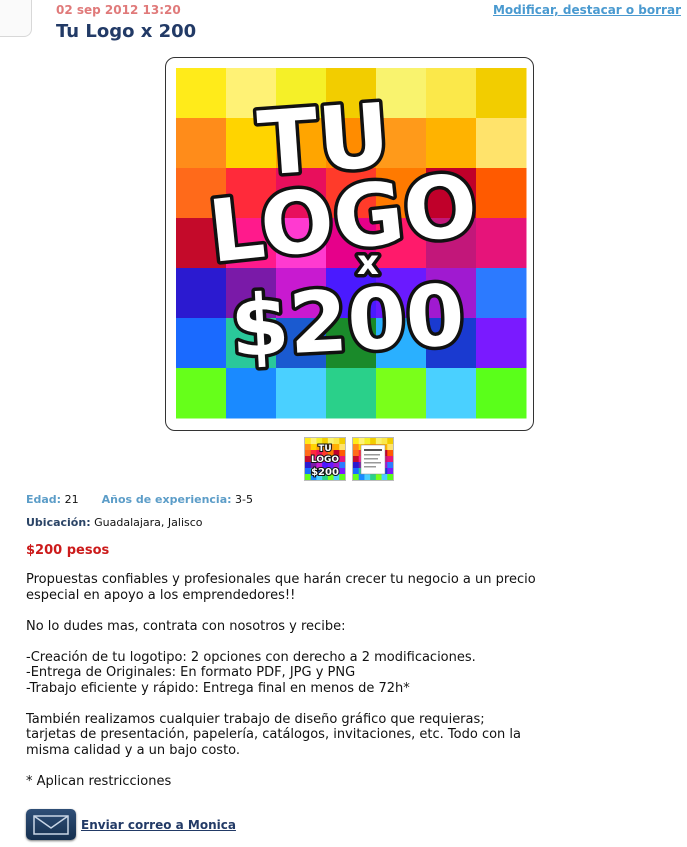  What do you see at coordinates (51, 824) in the screenshot?
I see `envelope-icon` at bounding box center [51, 824].